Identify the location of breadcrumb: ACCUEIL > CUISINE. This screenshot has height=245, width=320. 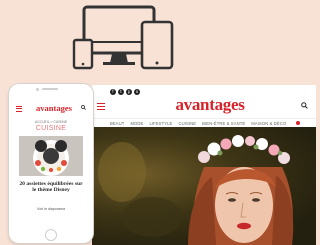
(51, 122).